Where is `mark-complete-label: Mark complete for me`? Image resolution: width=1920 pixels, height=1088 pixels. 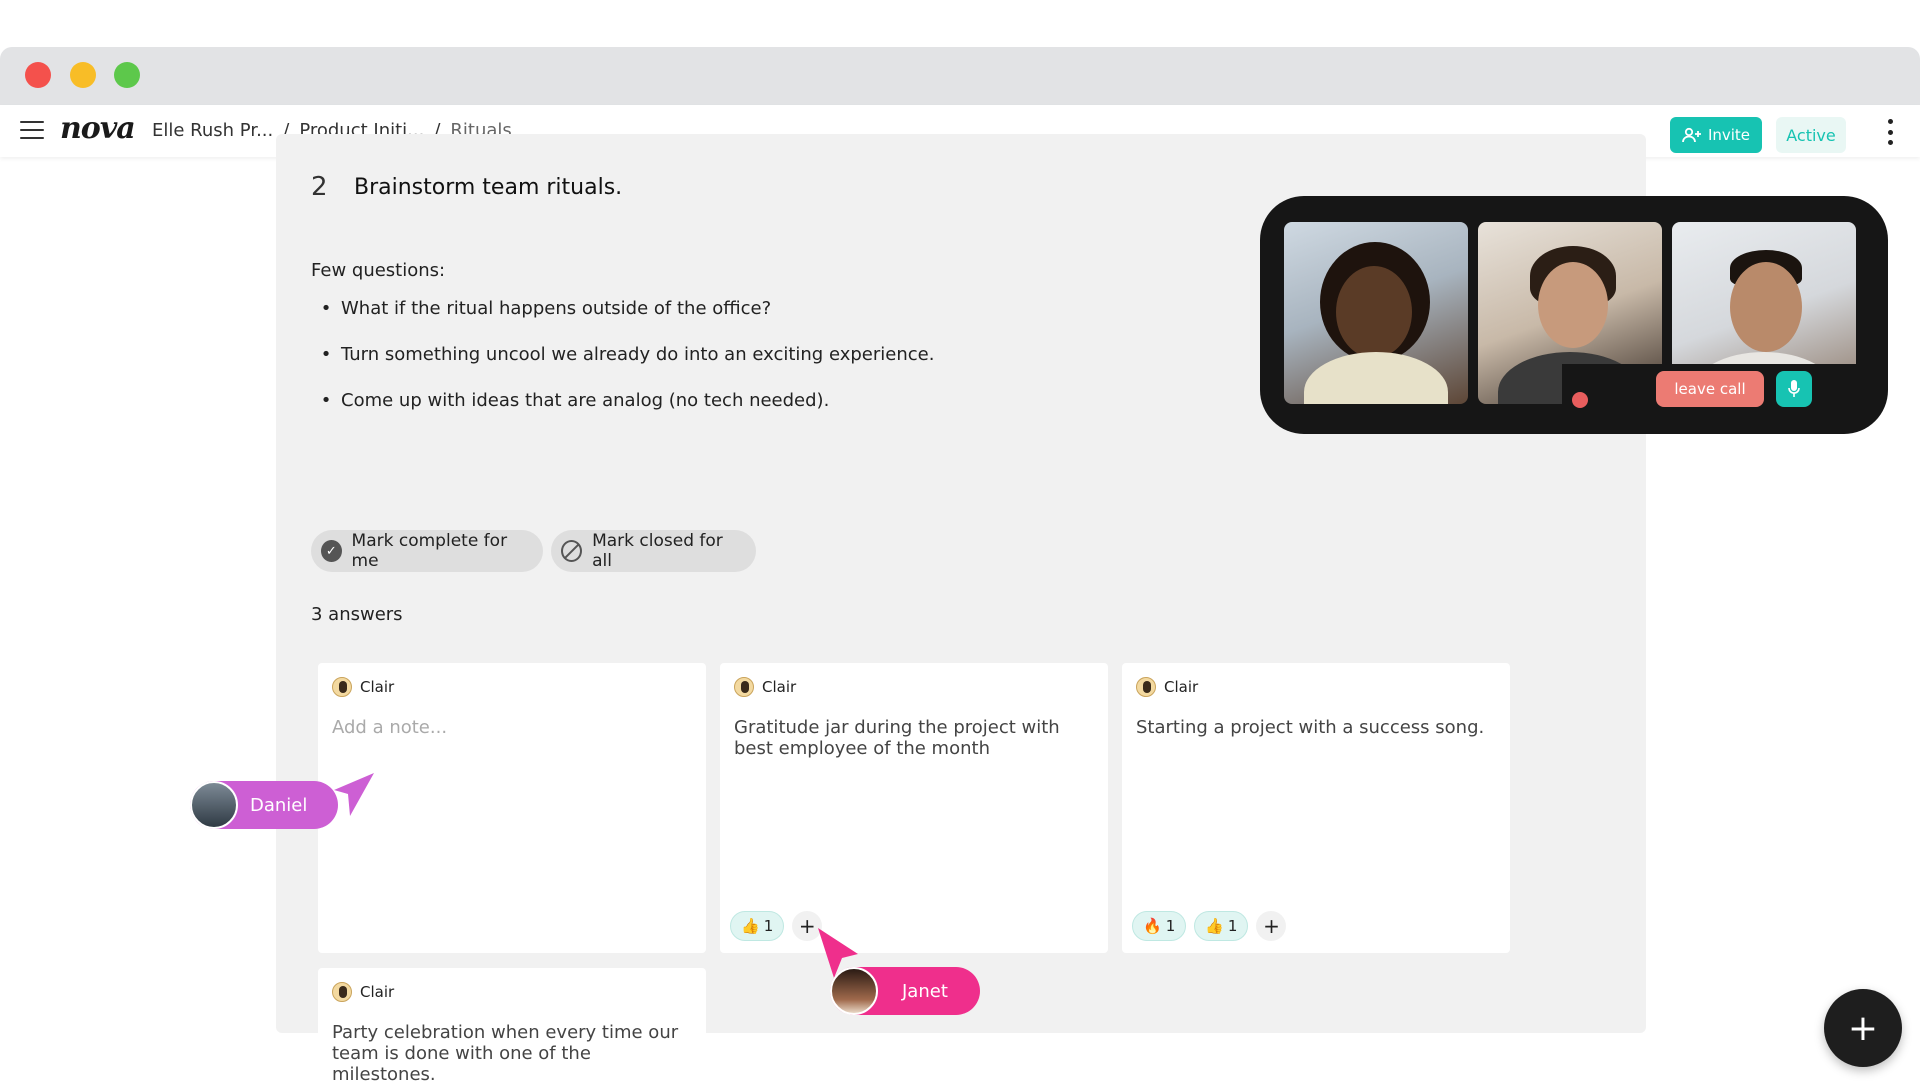 mark-complete-label: Mark complete for me is located at coordinates (429, 551).